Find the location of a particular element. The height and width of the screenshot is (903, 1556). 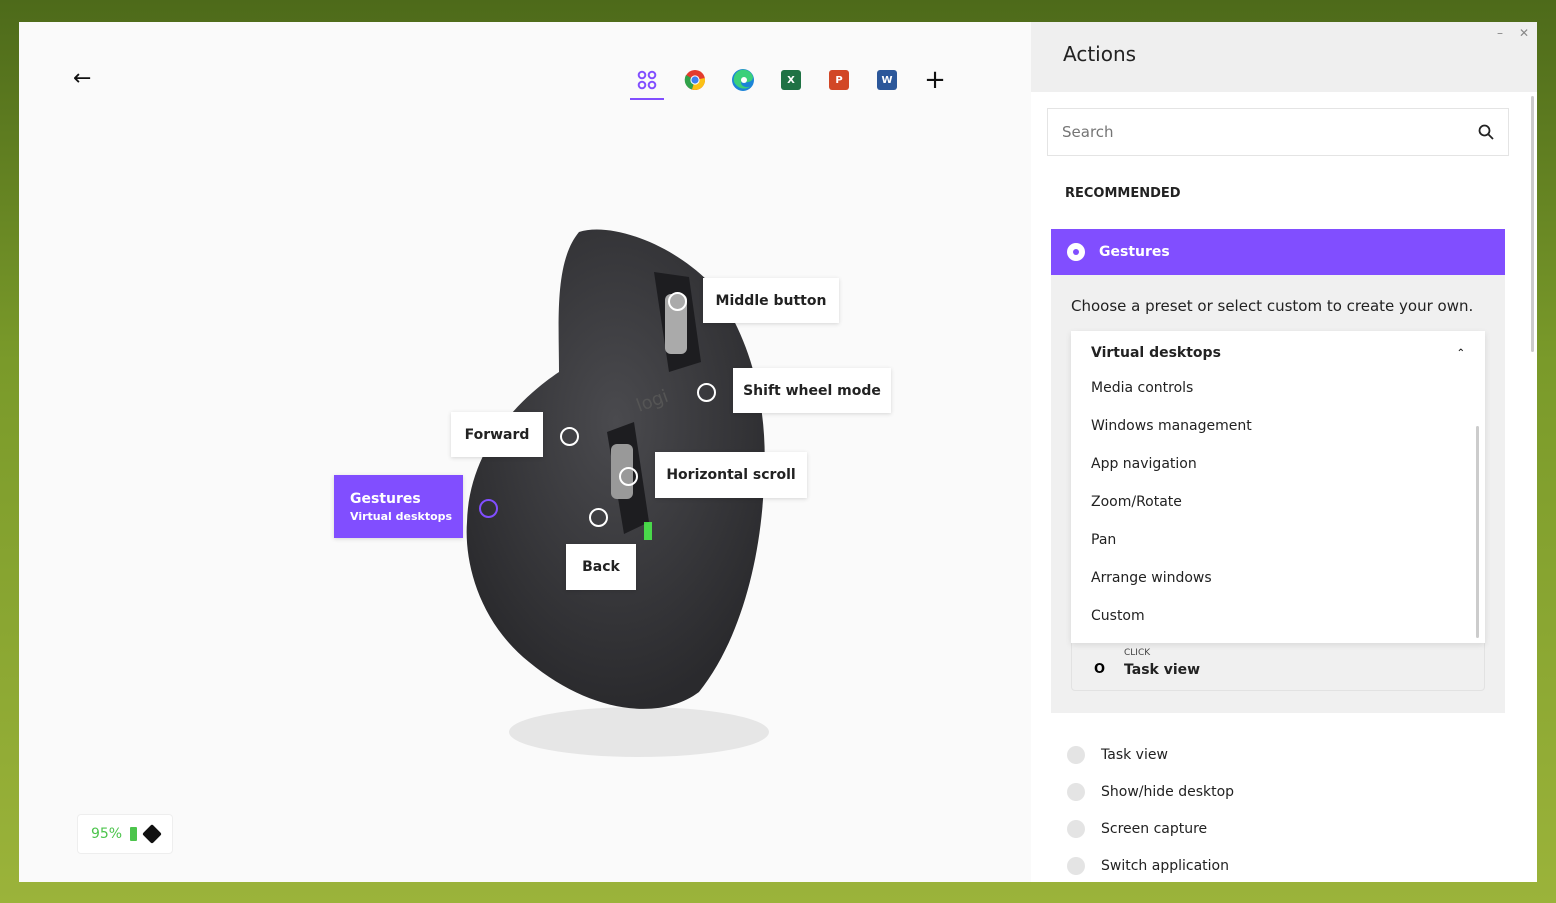

tab-chrome is located at coordinates (695, 80).